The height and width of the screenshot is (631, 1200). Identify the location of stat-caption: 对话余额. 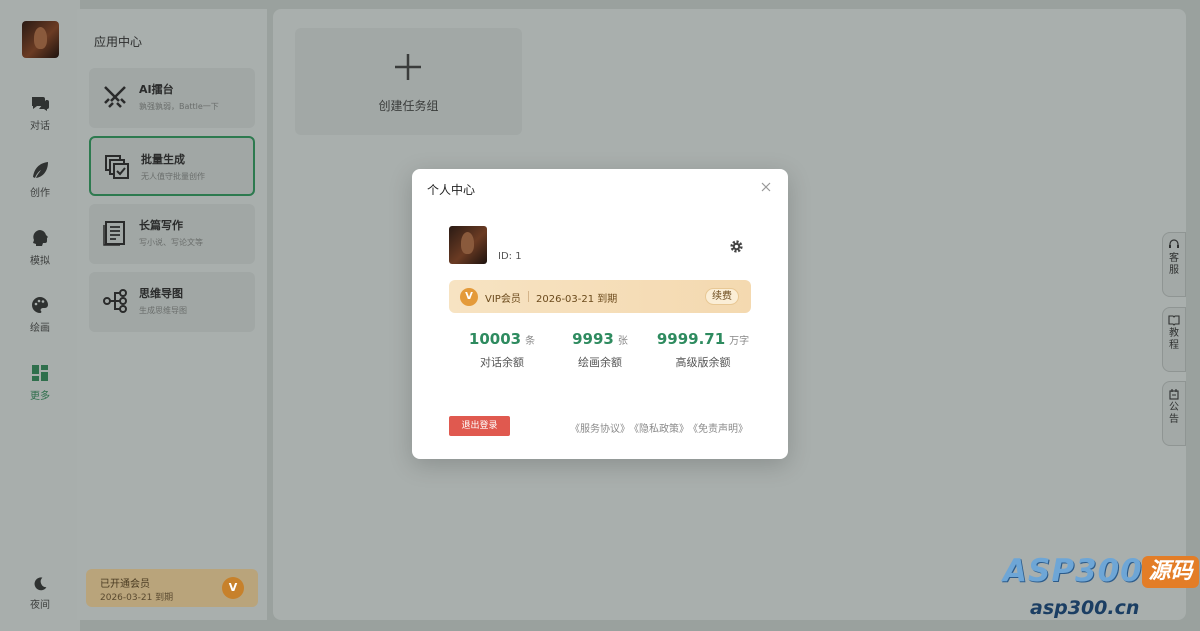
(502, 362).